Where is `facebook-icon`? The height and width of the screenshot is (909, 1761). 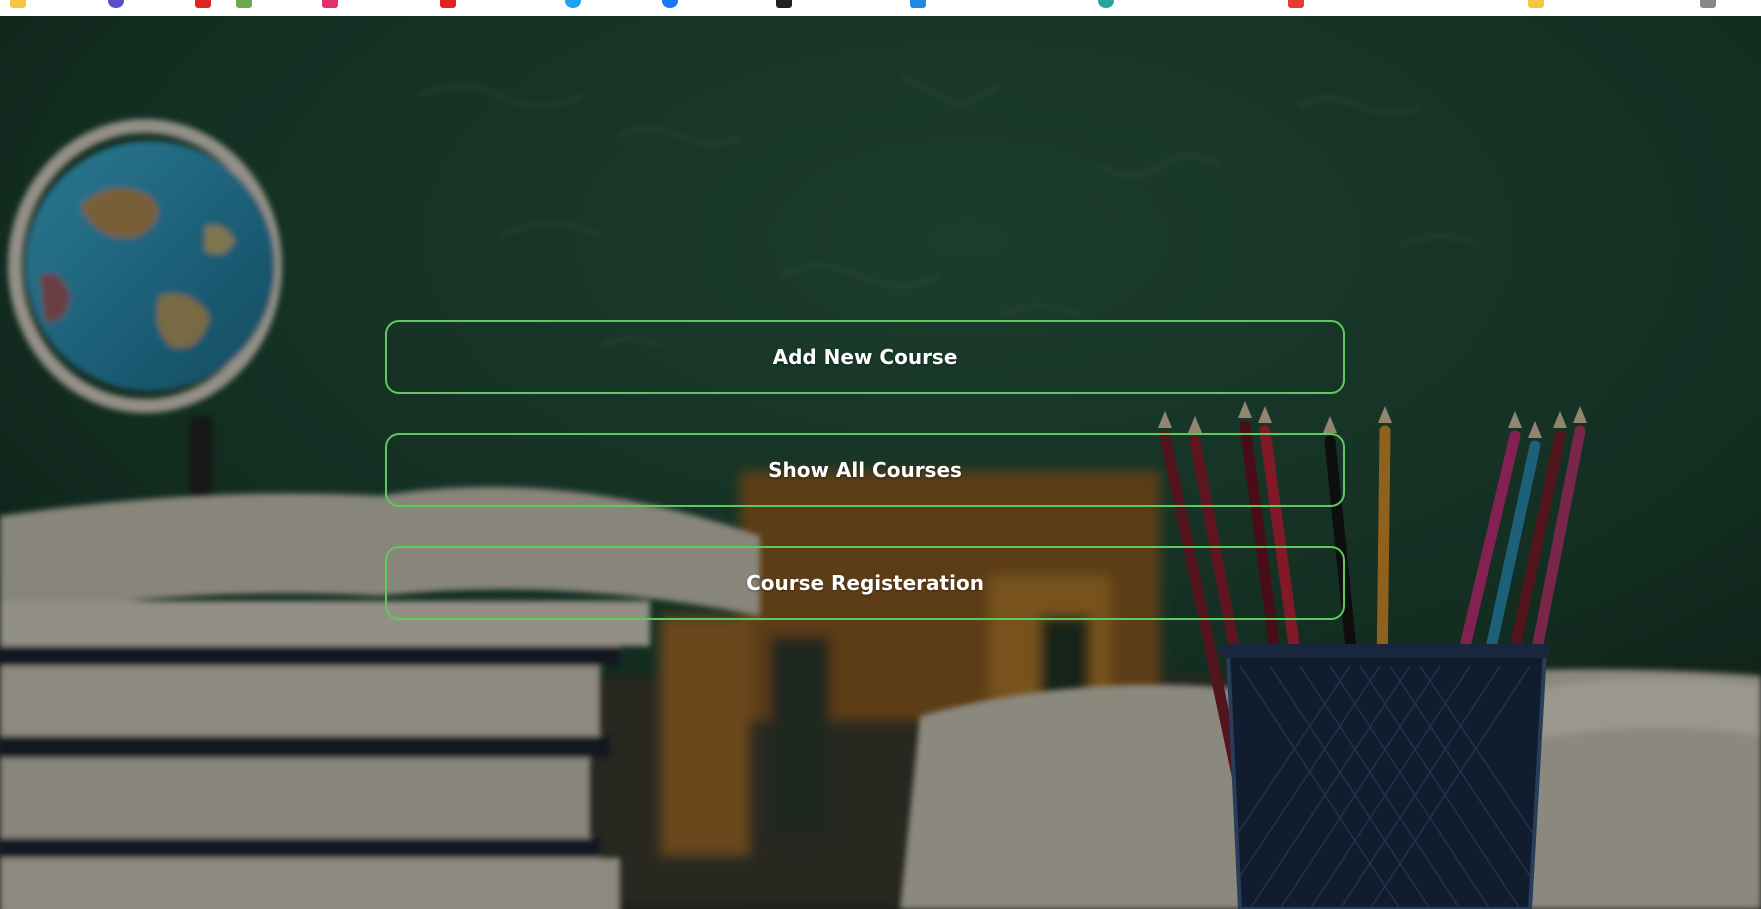 facebook-icon is located at coordinates (670, 4).